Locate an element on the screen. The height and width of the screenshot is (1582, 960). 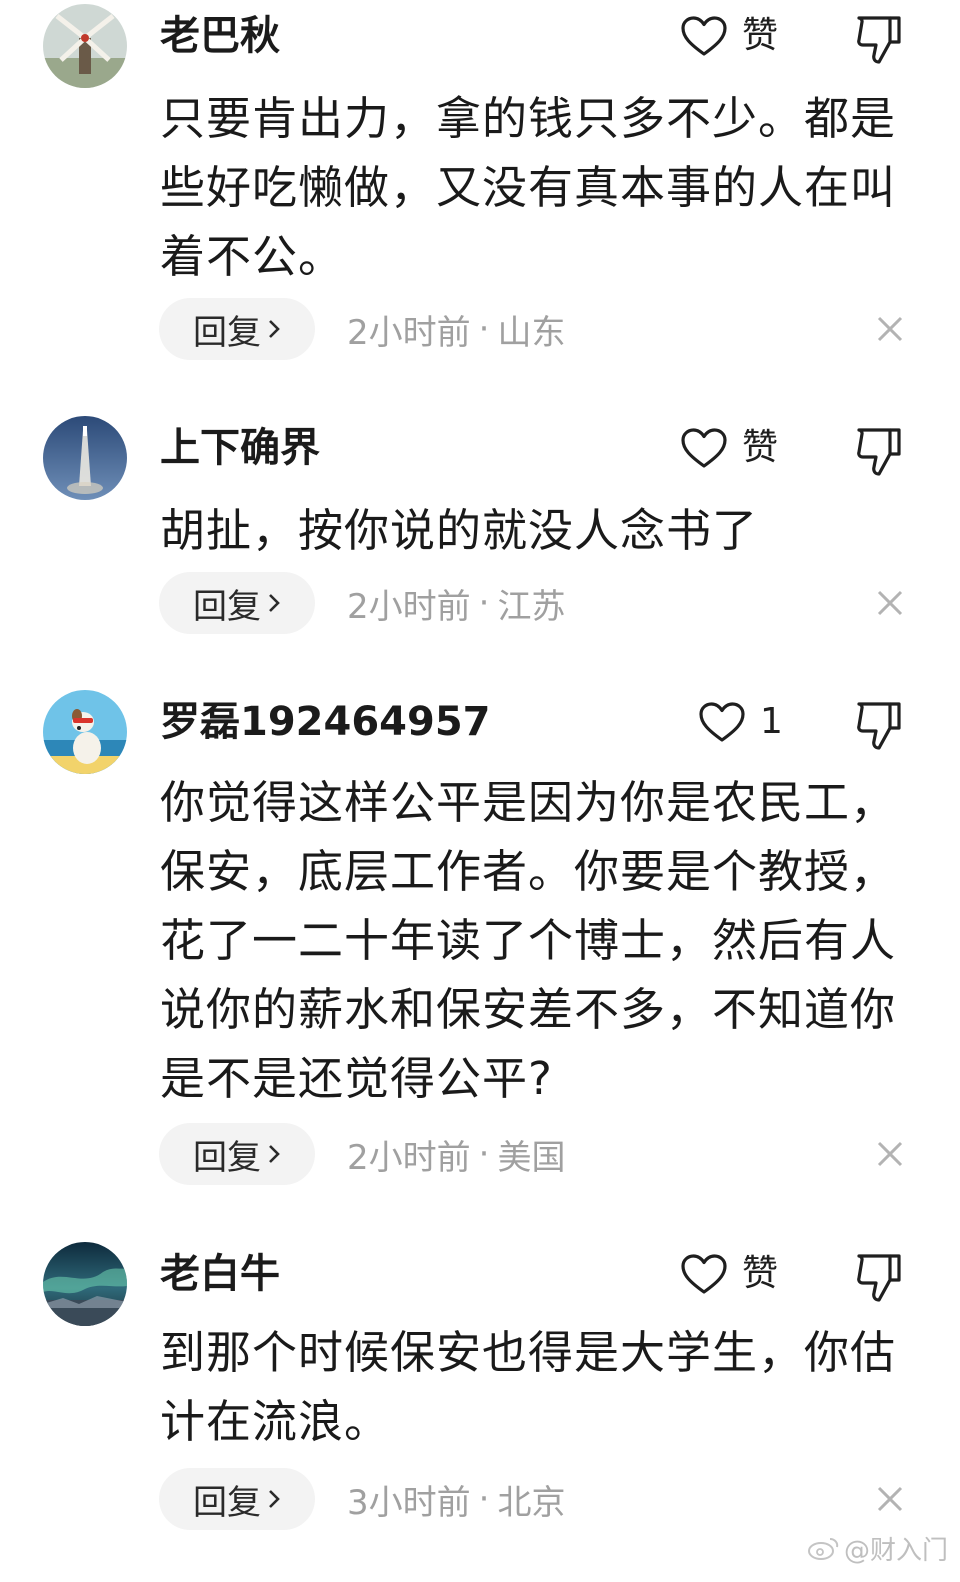
comment-meta: 2小时前 · 美国 is located at coordinates (456, 1154).